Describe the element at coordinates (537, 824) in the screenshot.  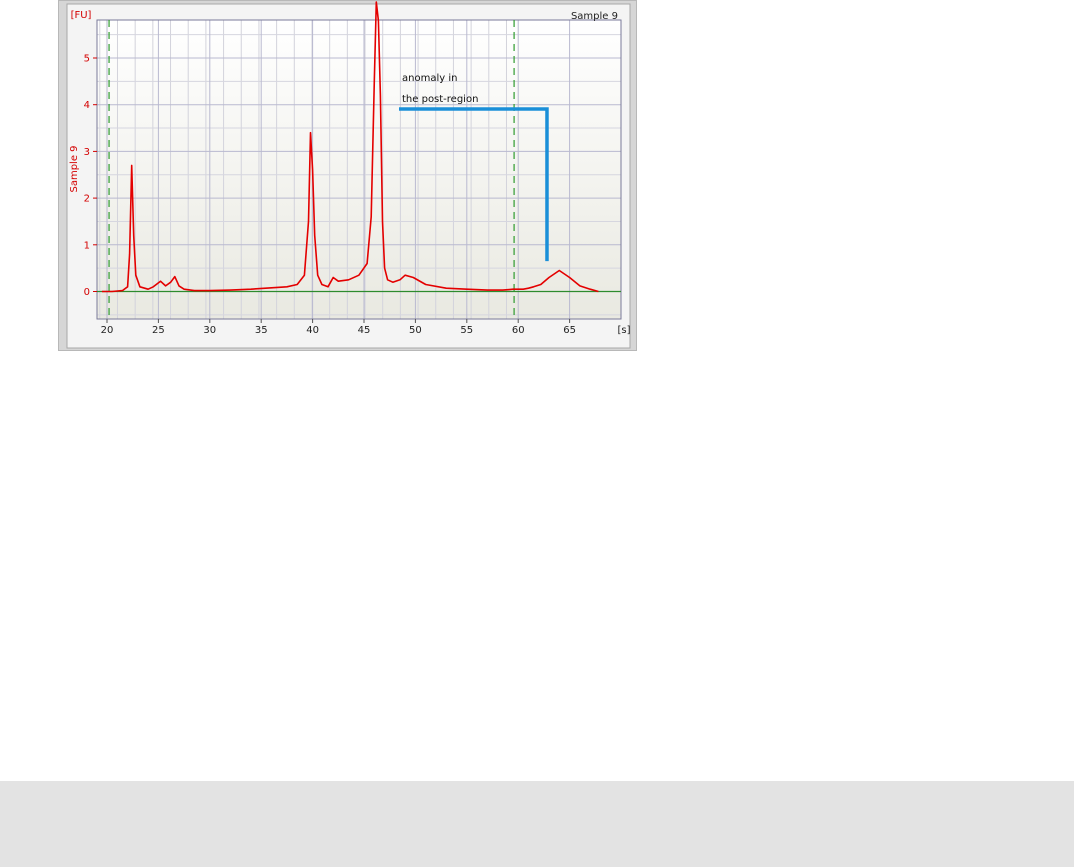
I see `bottom-band` at that location.